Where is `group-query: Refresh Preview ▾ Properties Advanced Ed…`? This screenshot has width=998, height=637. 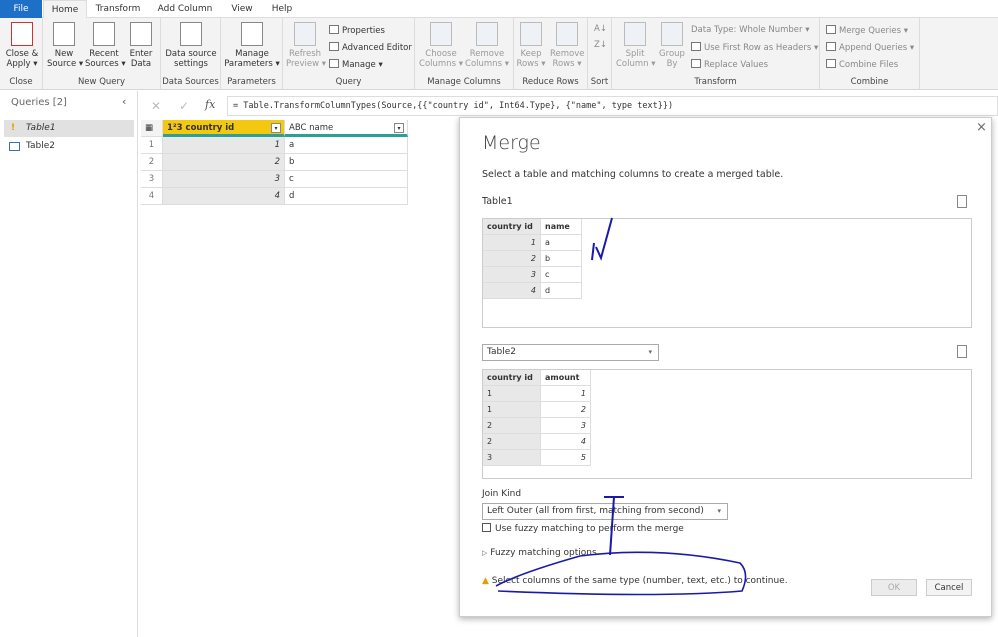 group-query: Refresh Preview ▾ Properties Advanced Ed… is located at coordinates (349, 54).